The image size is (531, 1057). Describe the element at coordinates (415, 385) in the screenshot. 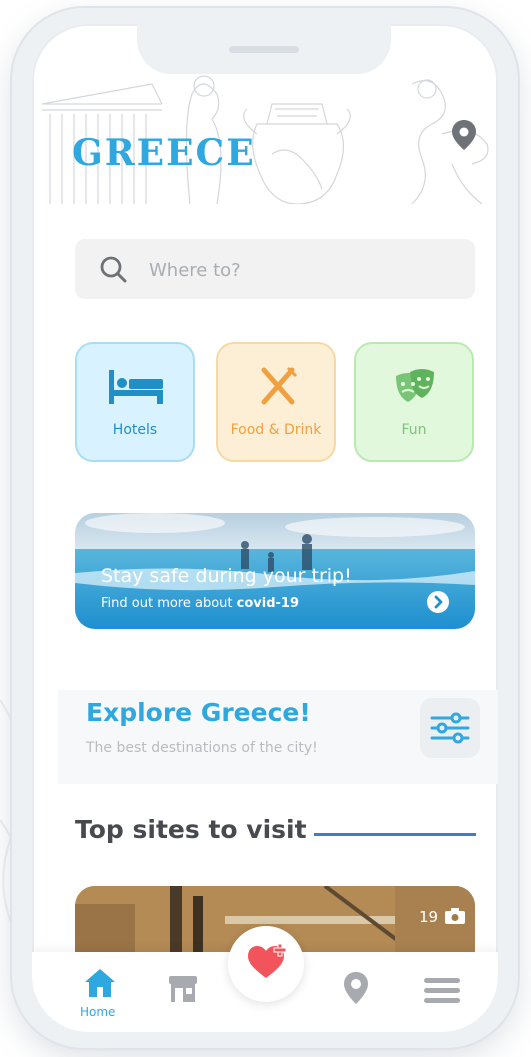

I see `theater-masks-icon` at that location.